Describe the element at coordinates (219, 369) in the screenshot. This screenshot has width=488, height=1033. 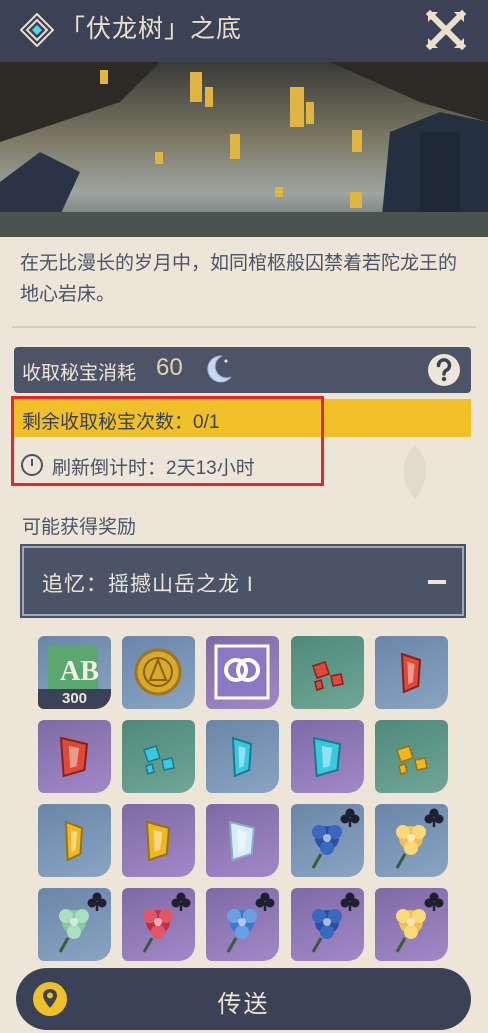
I see `moon-resin-icon` at that location.